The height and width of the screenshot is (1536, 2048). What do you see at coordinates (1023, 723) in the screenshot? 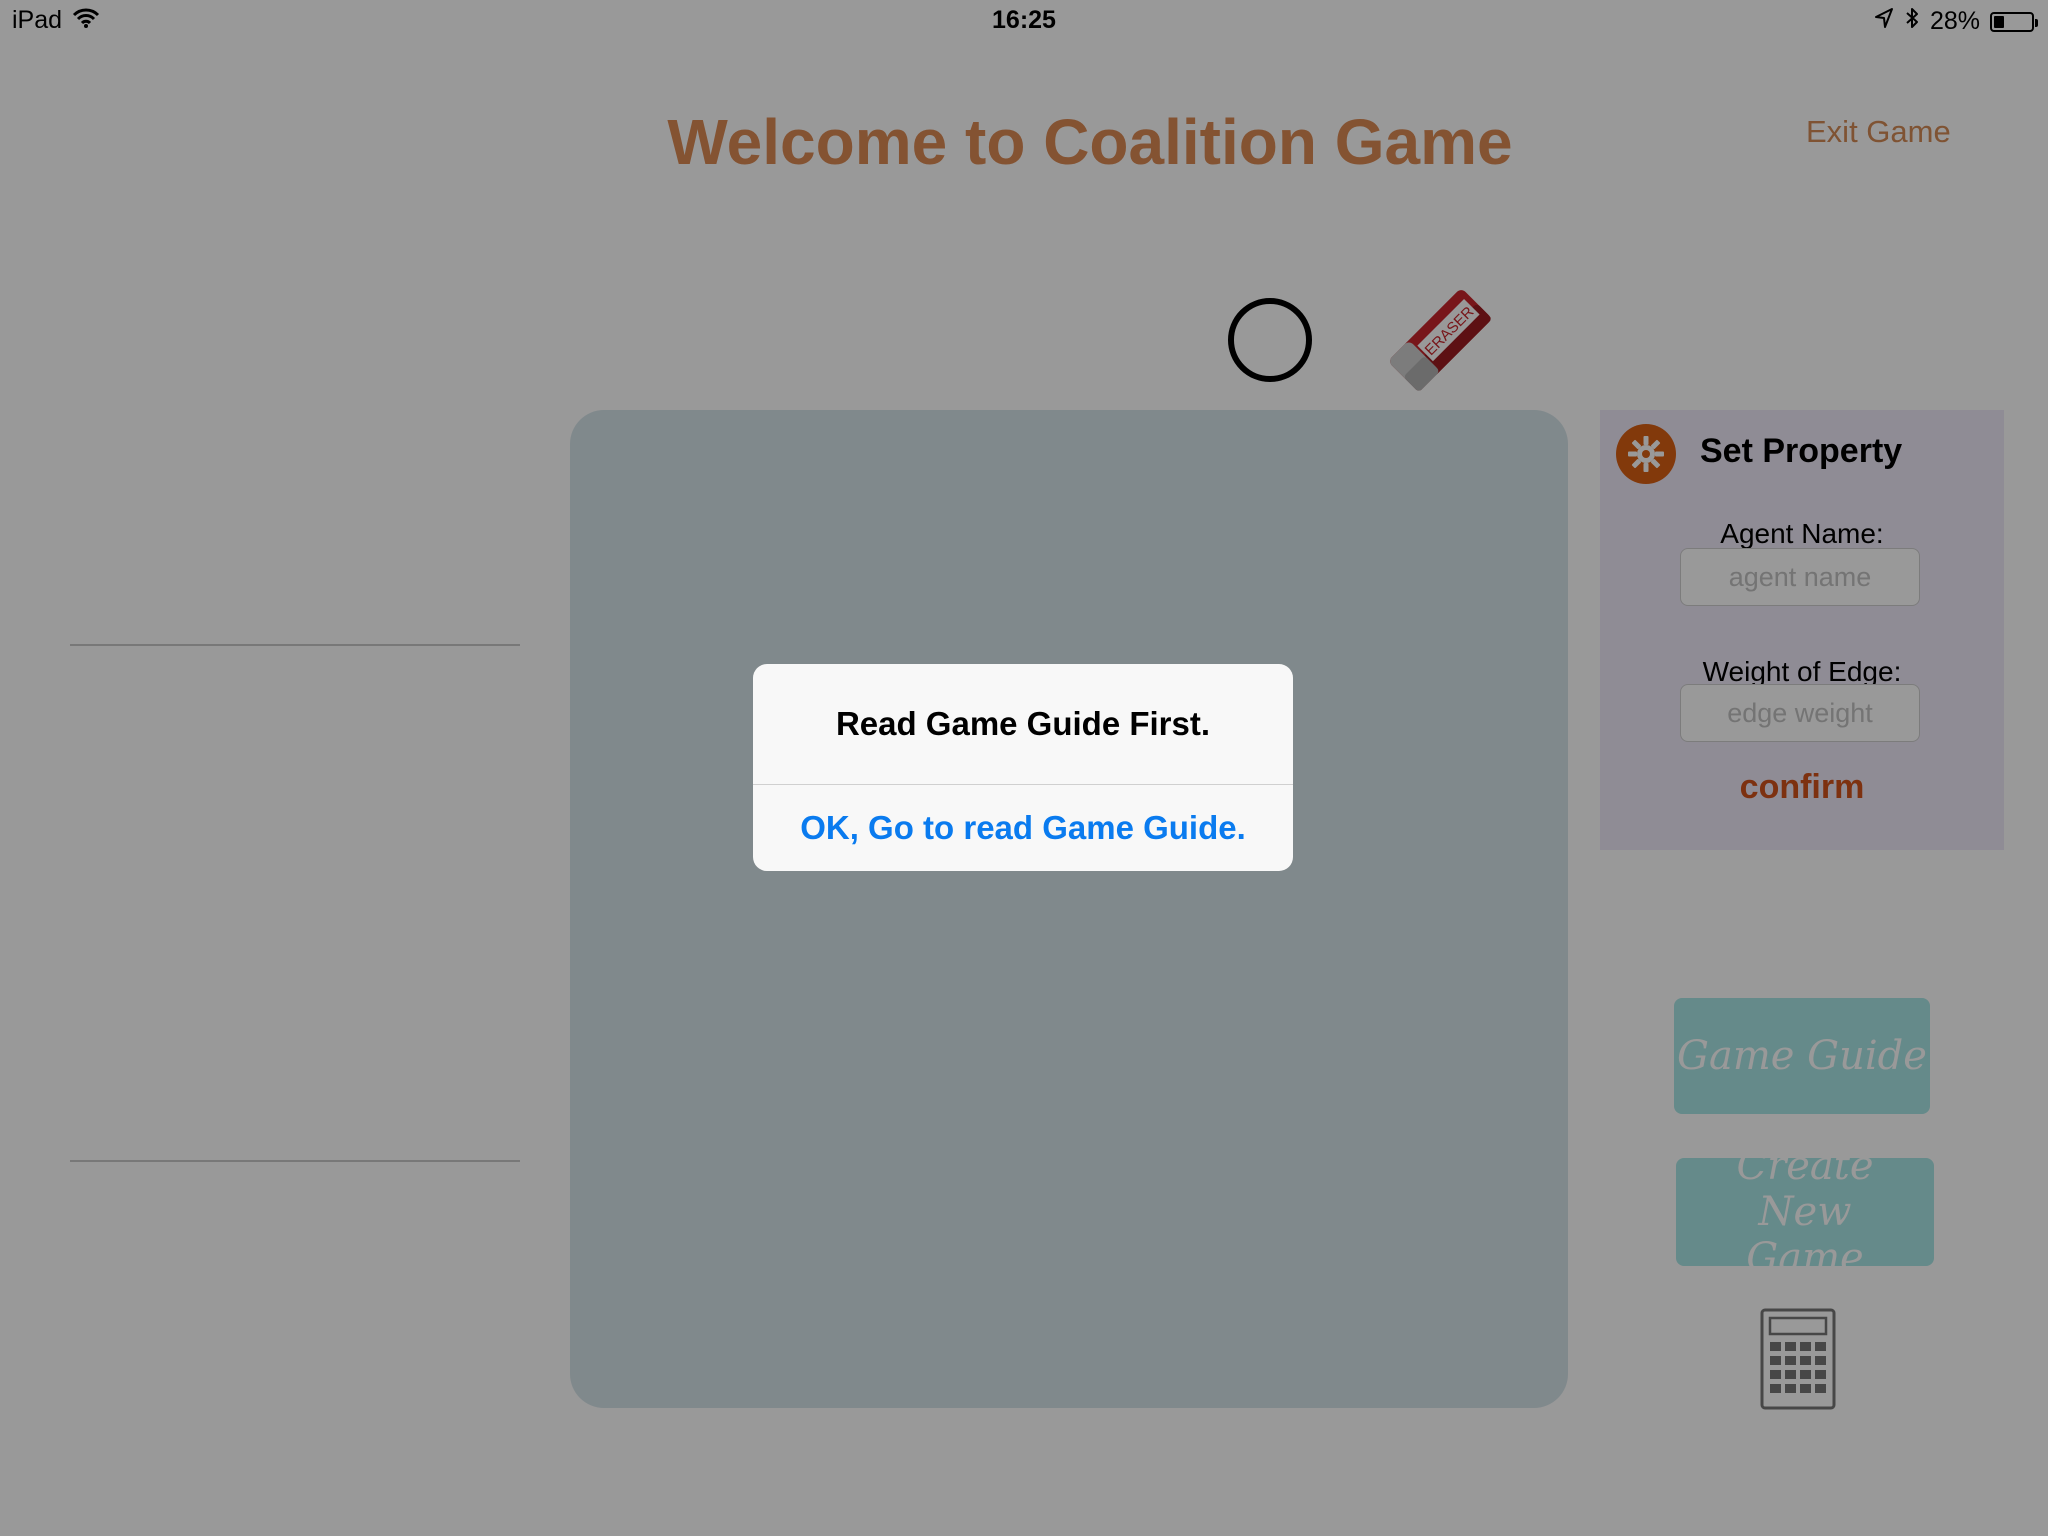
I see `alert-message: Read Game Guide First.` at bounding box center [1023, 723].